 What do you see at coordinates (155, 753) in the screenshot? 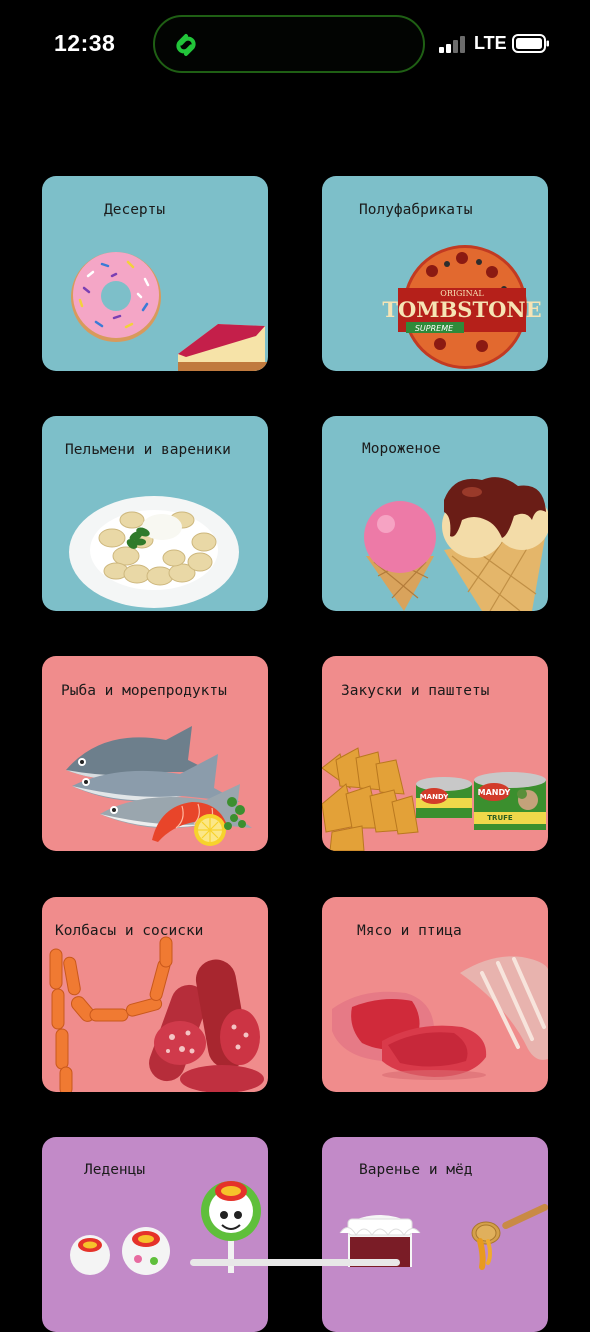
I see `category-card-fish-seafood: Рыба и морепродукты` at bounding box center [155, 753].